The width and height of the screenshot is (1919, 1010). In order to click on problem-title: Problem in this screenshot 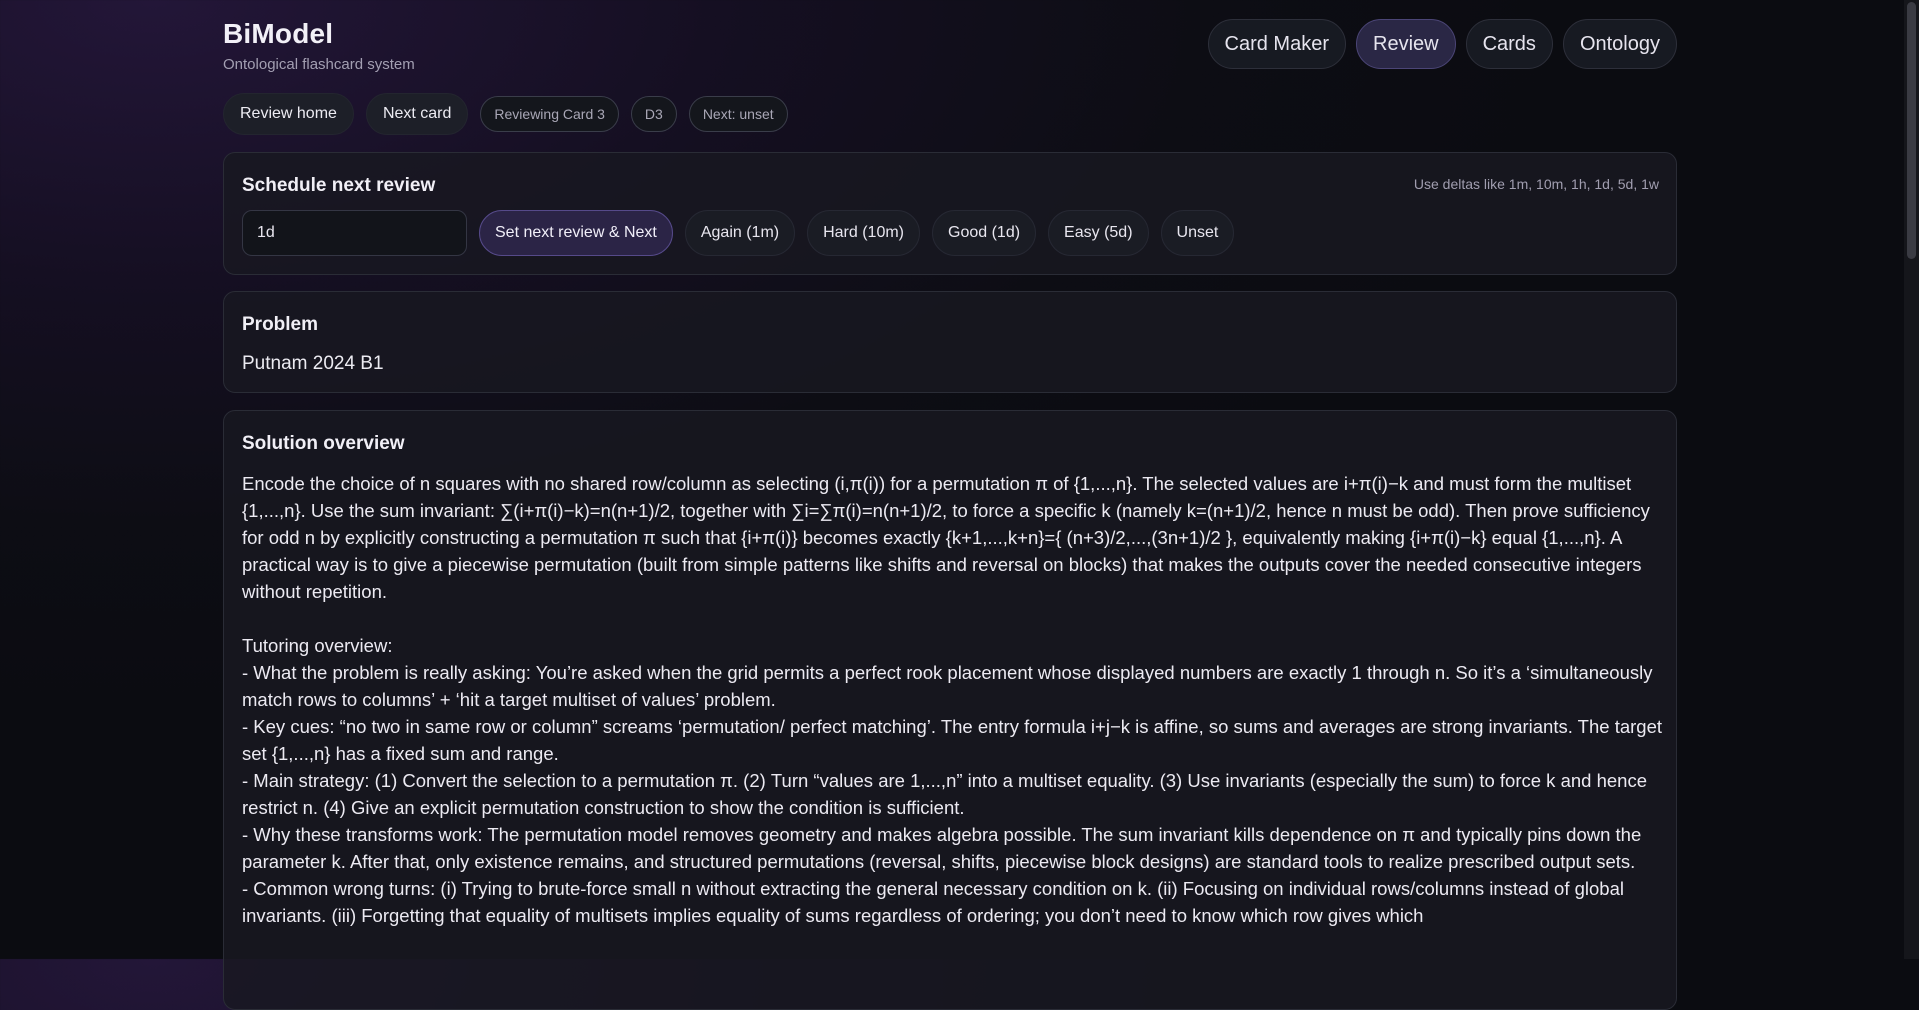, I will do `click(280, 324)`.